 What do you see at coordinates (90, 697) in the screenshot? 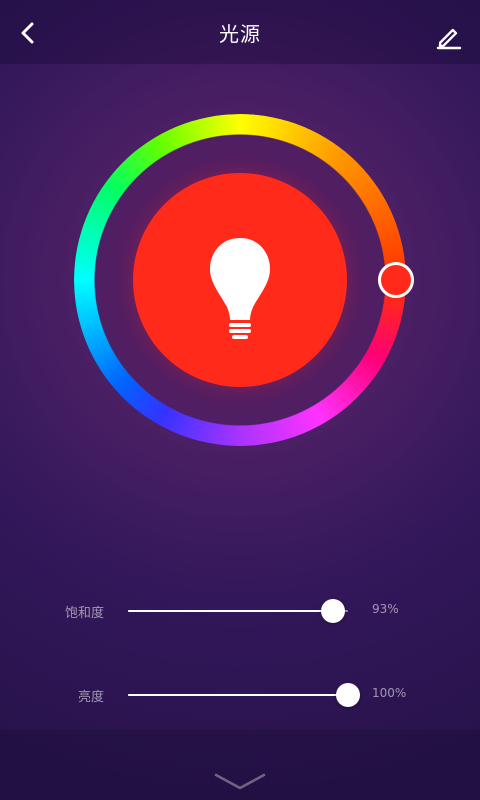
I see `brightness-label: 亮度` at bounding box center [90, 697].